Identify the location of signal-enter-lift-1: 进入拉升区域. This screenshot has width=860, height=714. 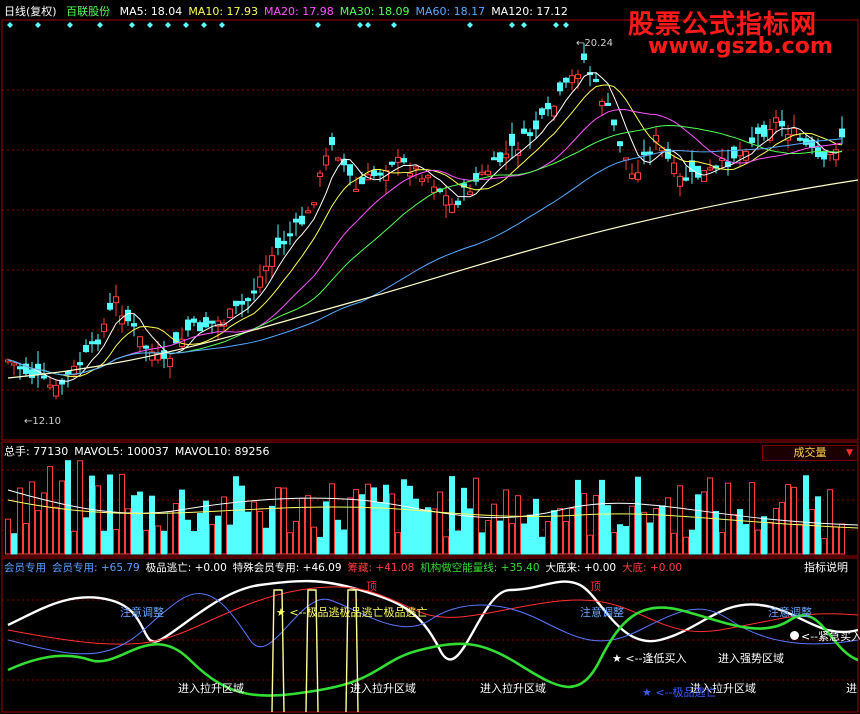
(211, 688).